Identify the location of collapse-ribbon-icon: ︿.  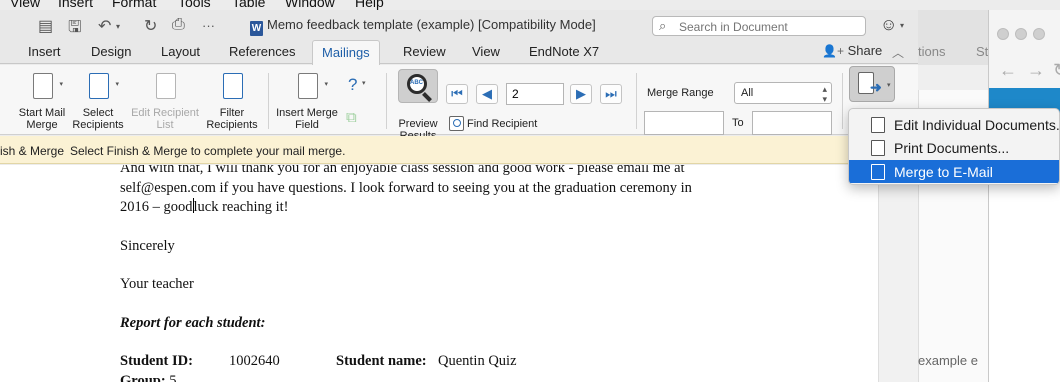
(898, 52).